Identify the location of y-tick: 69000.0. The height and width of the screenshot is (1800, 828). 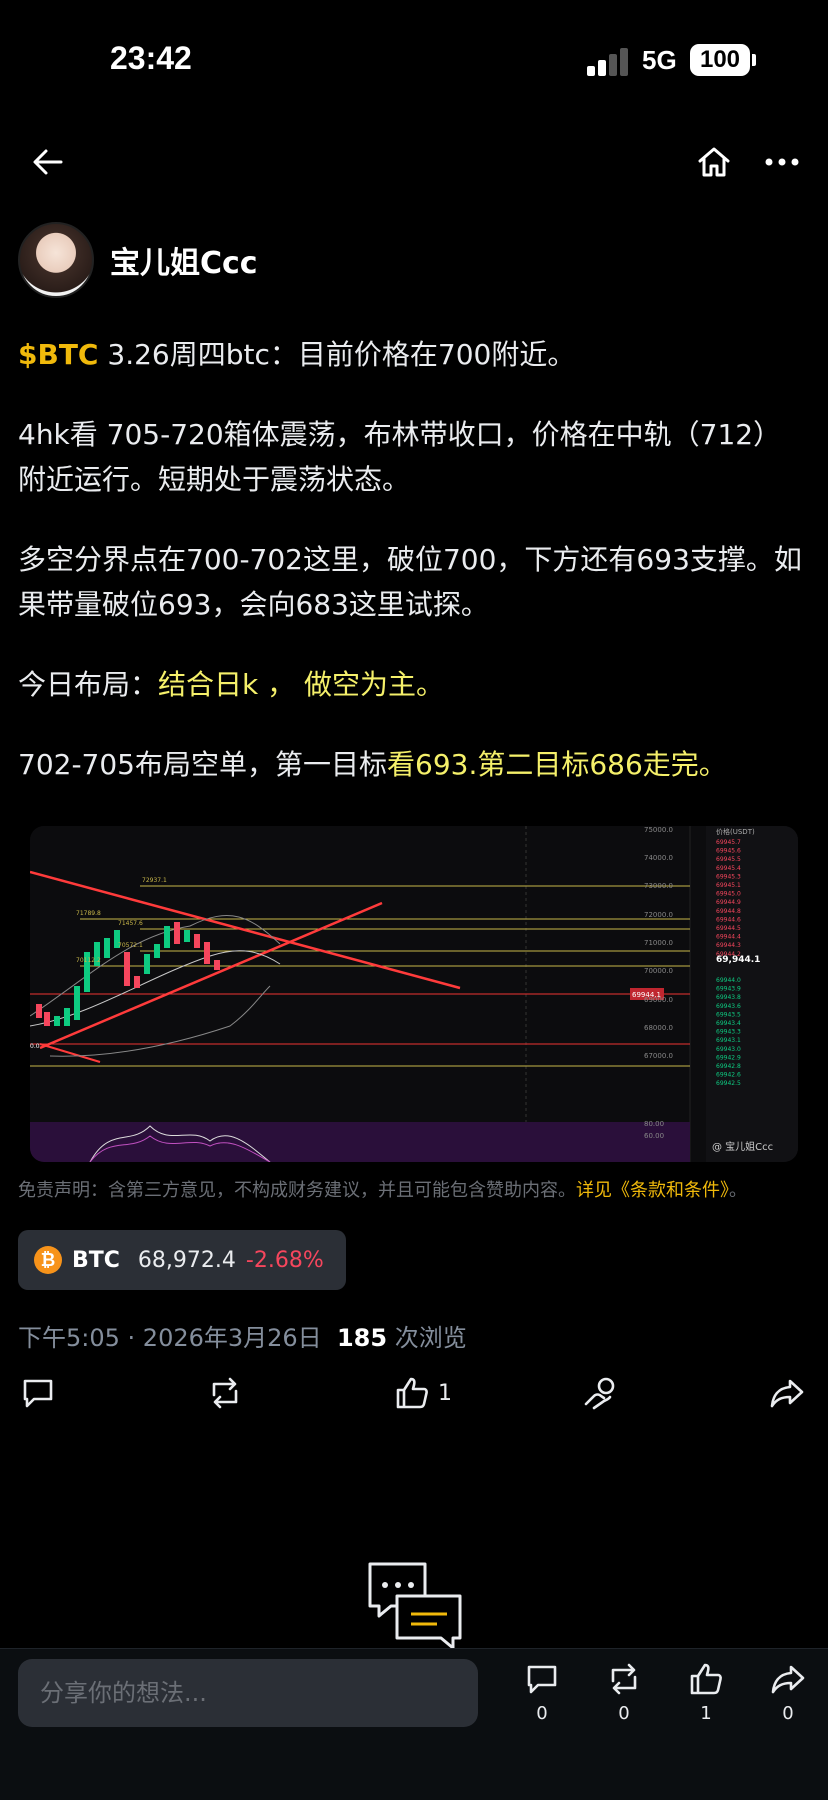
(658, 1000).